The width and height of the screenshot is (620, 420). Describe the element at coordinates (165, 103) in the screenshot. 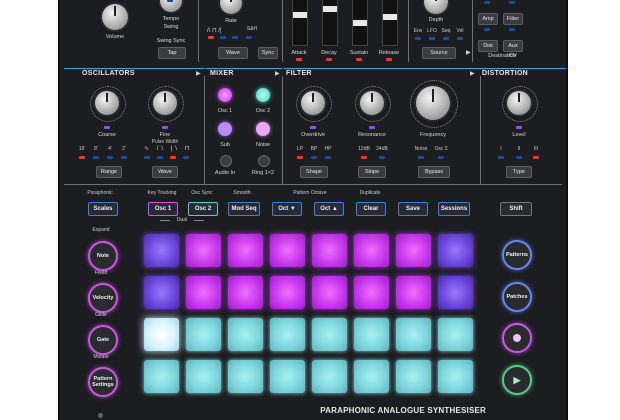

I see `fine-knob` at that location.